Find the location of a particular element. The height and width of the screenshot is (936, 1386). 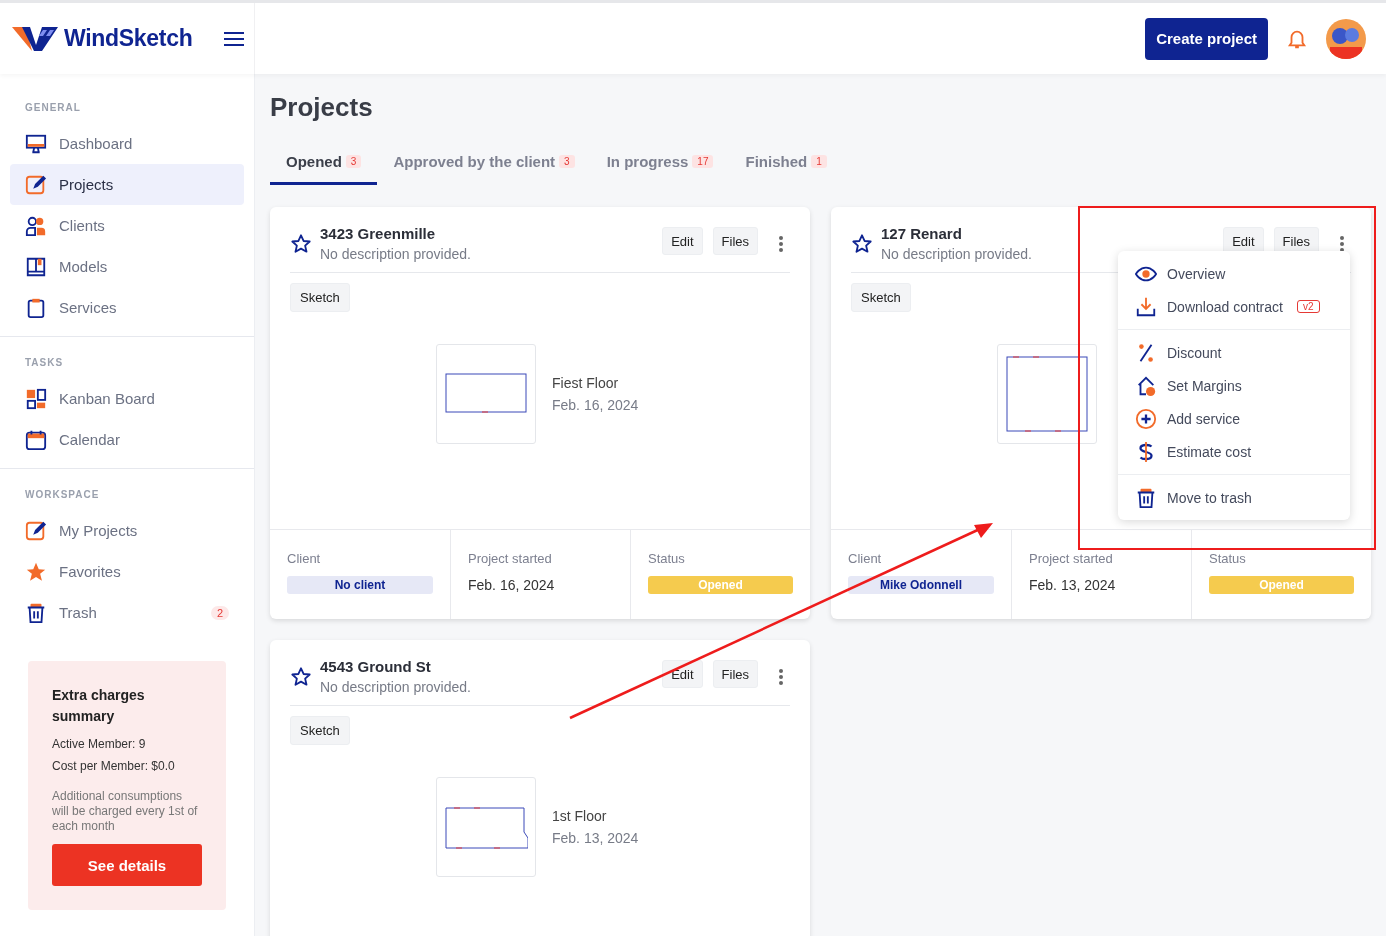

menu-item: Overview is located at coordinates (1234, 273).